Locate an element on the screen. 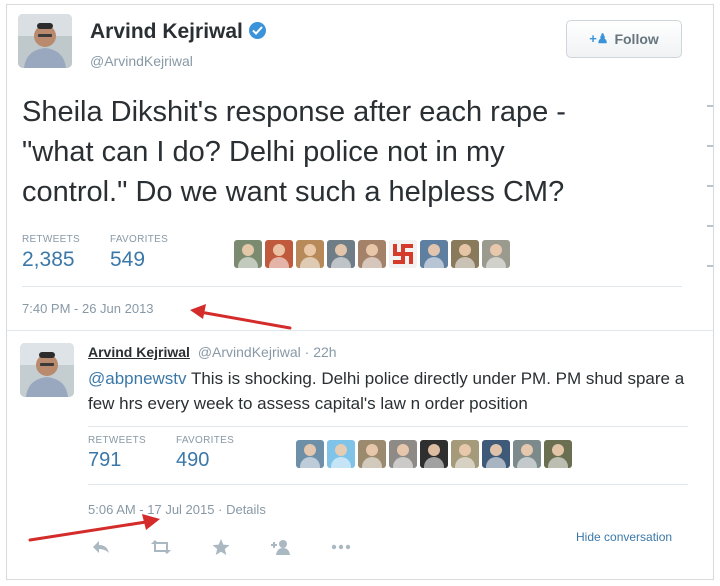 This screenshot has width=720, height=586. add-user-icon: +♟ is located at coordinates (599, 38).